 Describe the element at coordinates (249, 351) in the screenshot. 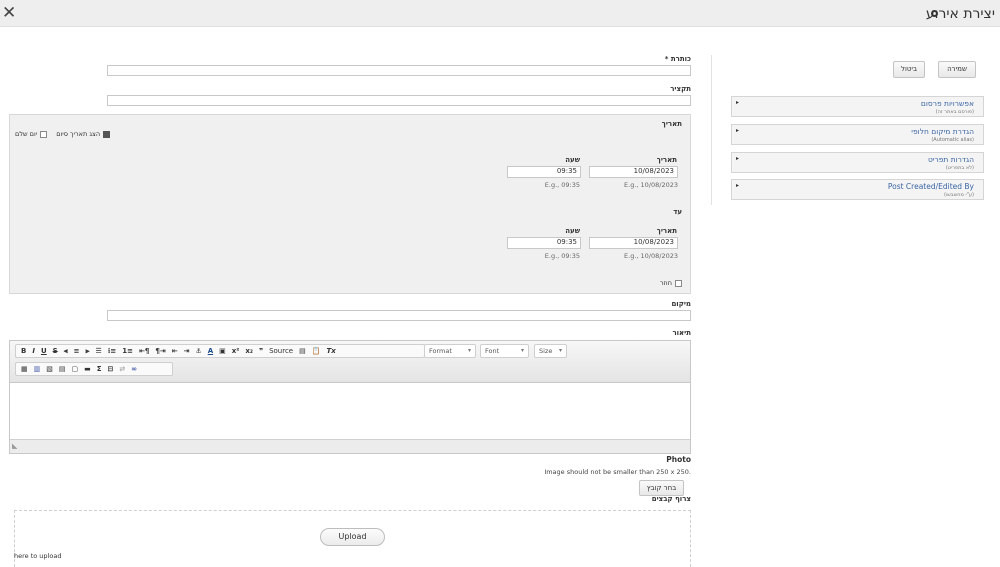

I see `subscript-button: x₂` at that location.